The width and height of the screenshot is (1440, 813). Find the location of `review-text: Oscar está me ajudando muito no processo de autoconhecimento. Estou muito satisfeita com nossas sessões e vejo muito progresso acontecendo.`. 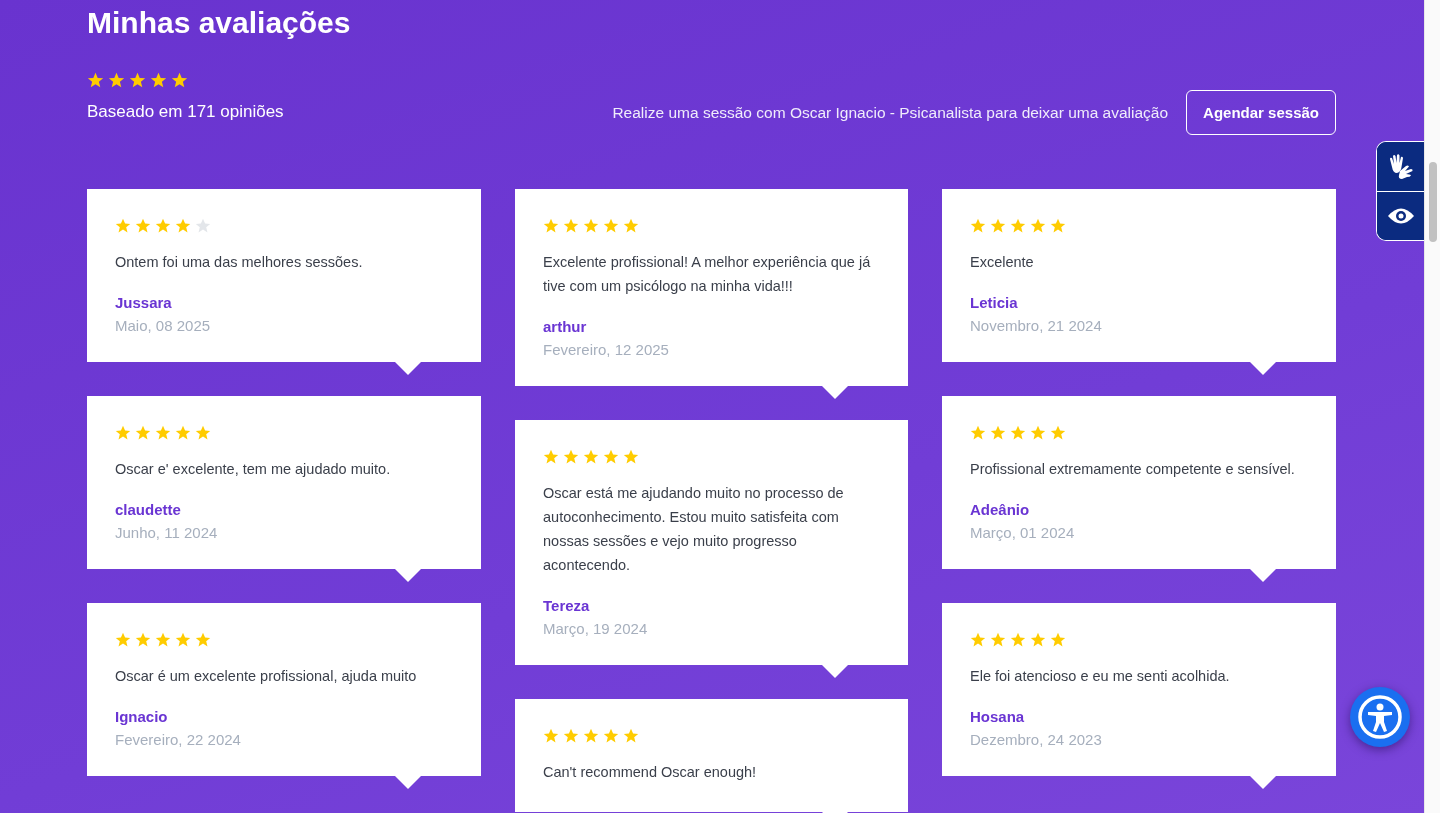

review-text: Oscar está me ajudando muito no processo de autoconhecimento. Estou muito satisfeita com nossas sessões e vejo muito progresso acontecendo. is located at coordinates (694, 529).